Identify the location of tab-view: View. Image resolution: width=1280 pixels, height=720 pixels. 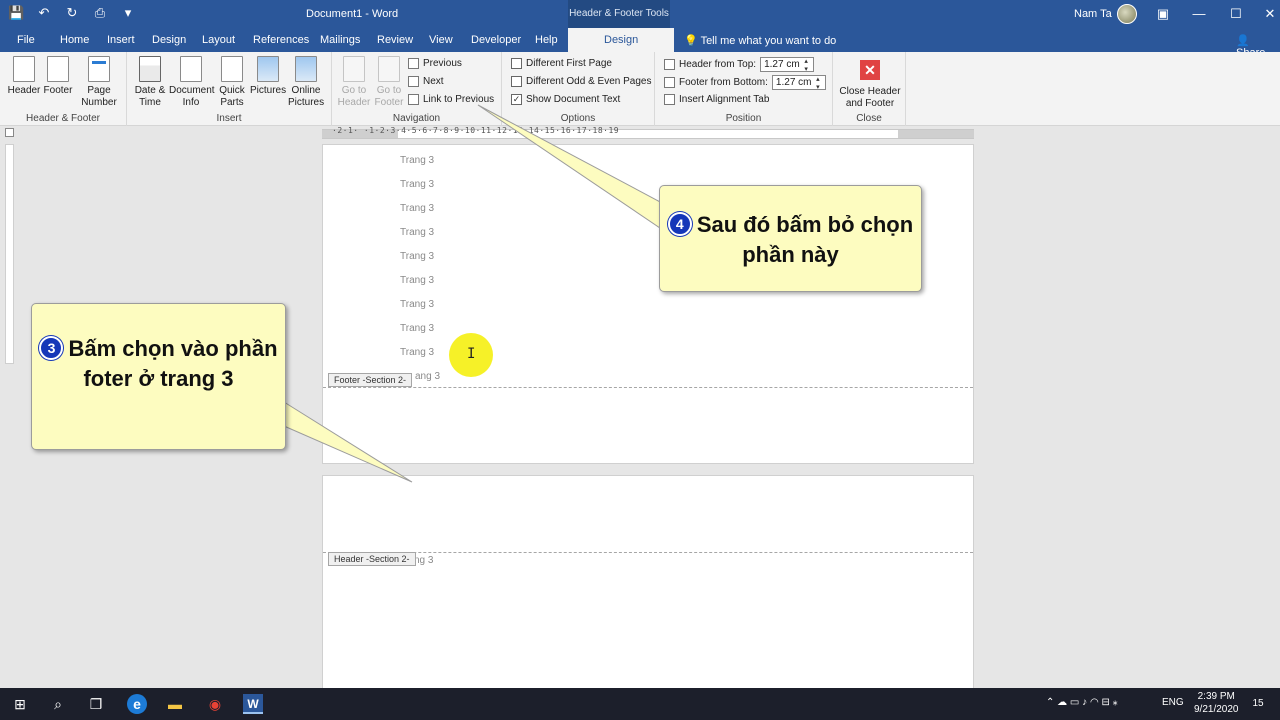
(441, 40).